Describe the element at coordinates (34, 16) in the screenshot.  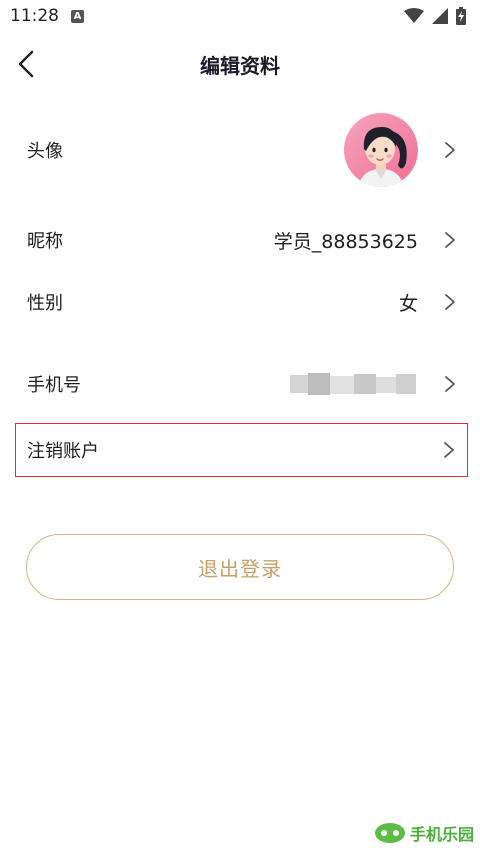
I see `status-time: 11:28` at that location.